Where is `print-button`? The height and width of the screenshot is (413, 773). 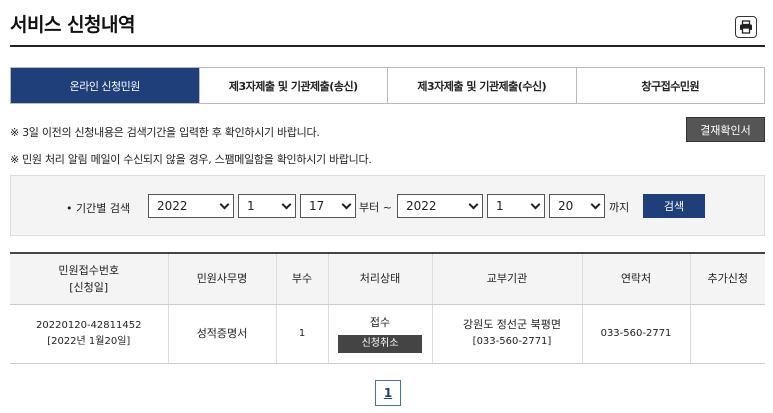
print-button is located at coordinates (746, 27).